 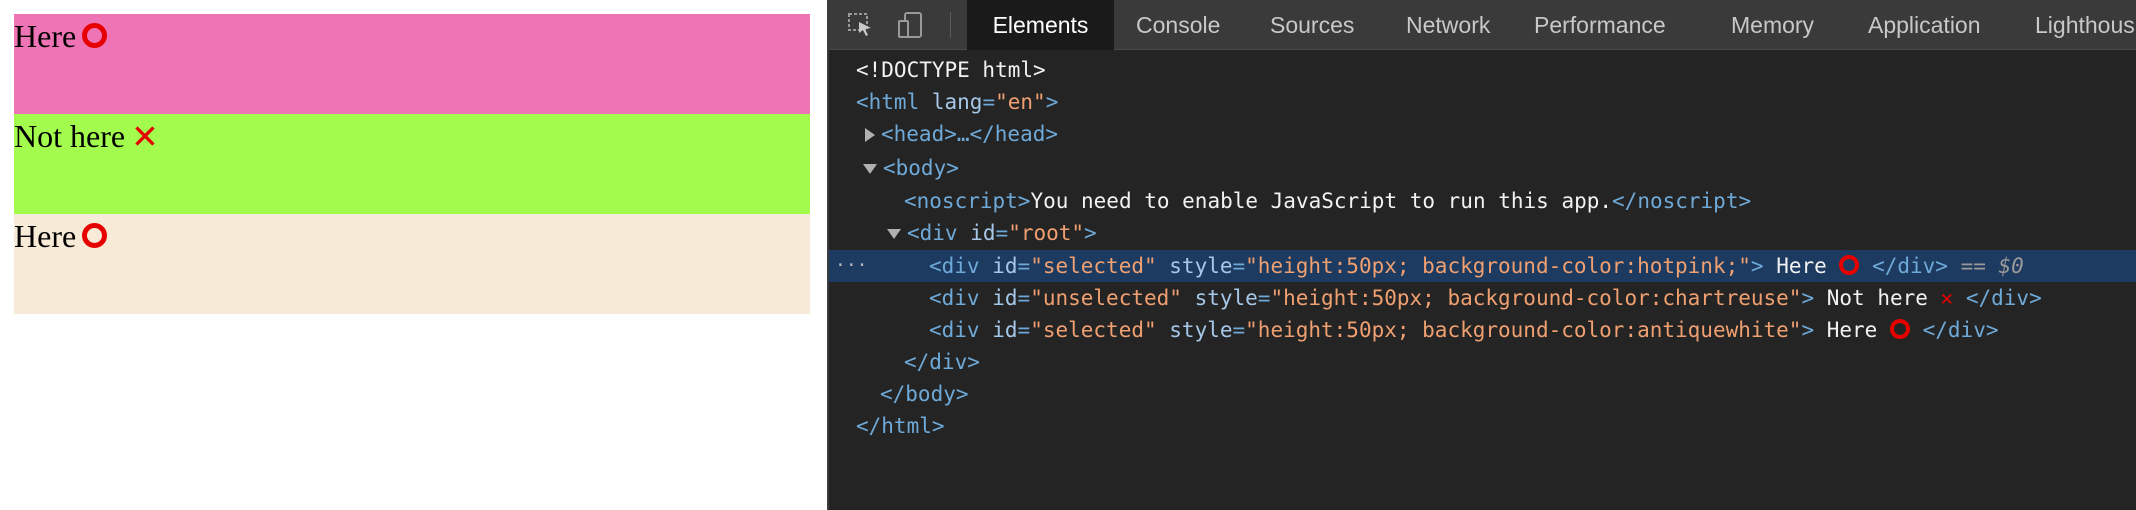 What do you see at coordinates (1482, 394) in the screenshot?
I see `dom-node-body-close: </body>` at bounding box center [1482, 394].